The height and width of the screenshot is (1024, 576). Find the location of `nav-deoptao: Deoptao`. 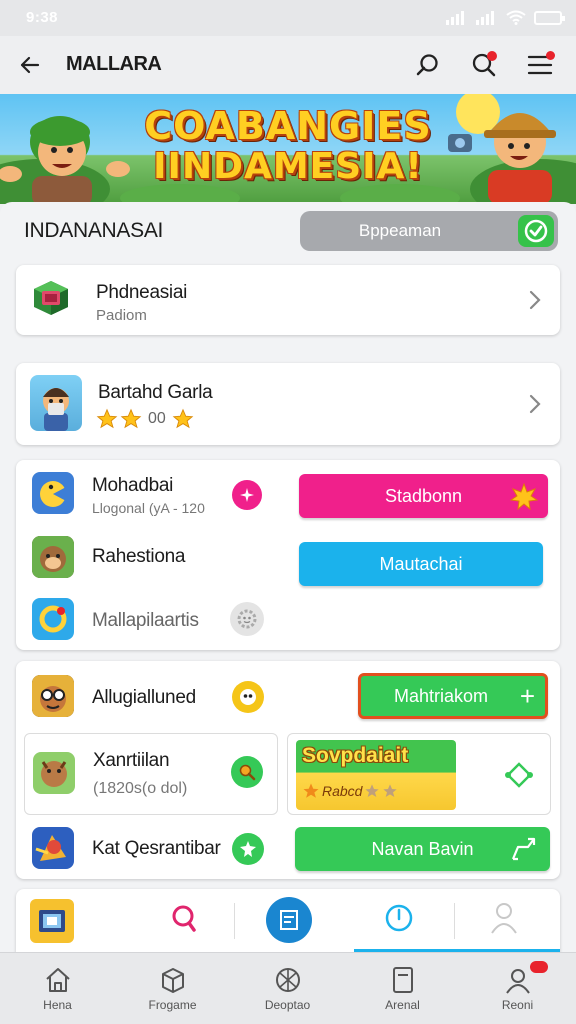

nav-deoptao: Deoptao is located at coordinates (287, 988).